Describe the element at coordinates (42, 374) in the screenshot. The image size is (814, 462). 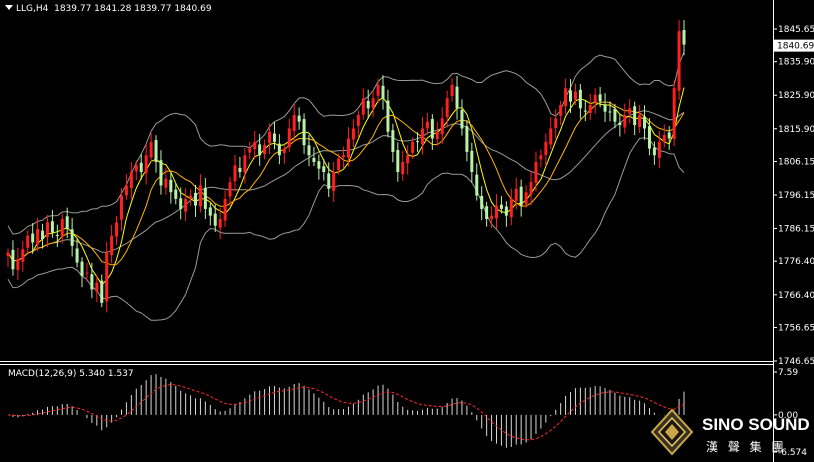
I see `macd-label: MACD(12,26,9)` at that location.